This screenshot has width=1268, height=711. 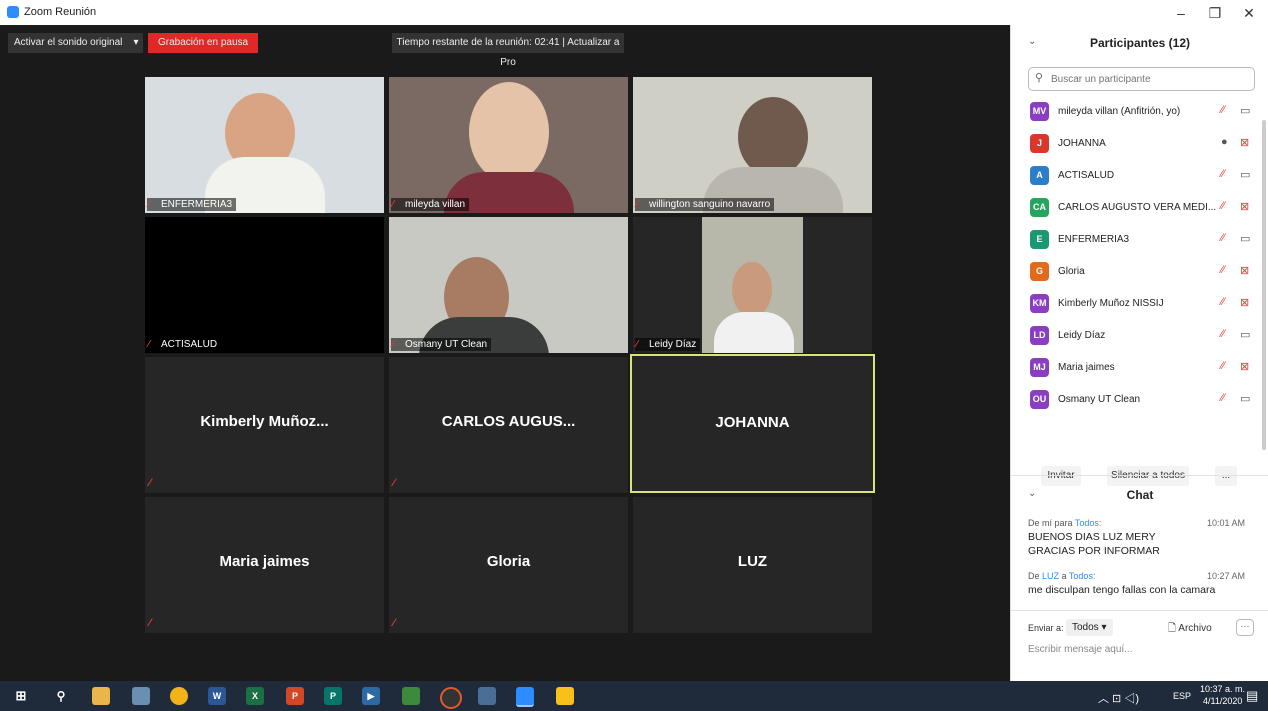 What do you see at coordinates (1034, 576) in the screenshot?
I see `chat-sender-prefix: De` at bounding box center [1034, 576].